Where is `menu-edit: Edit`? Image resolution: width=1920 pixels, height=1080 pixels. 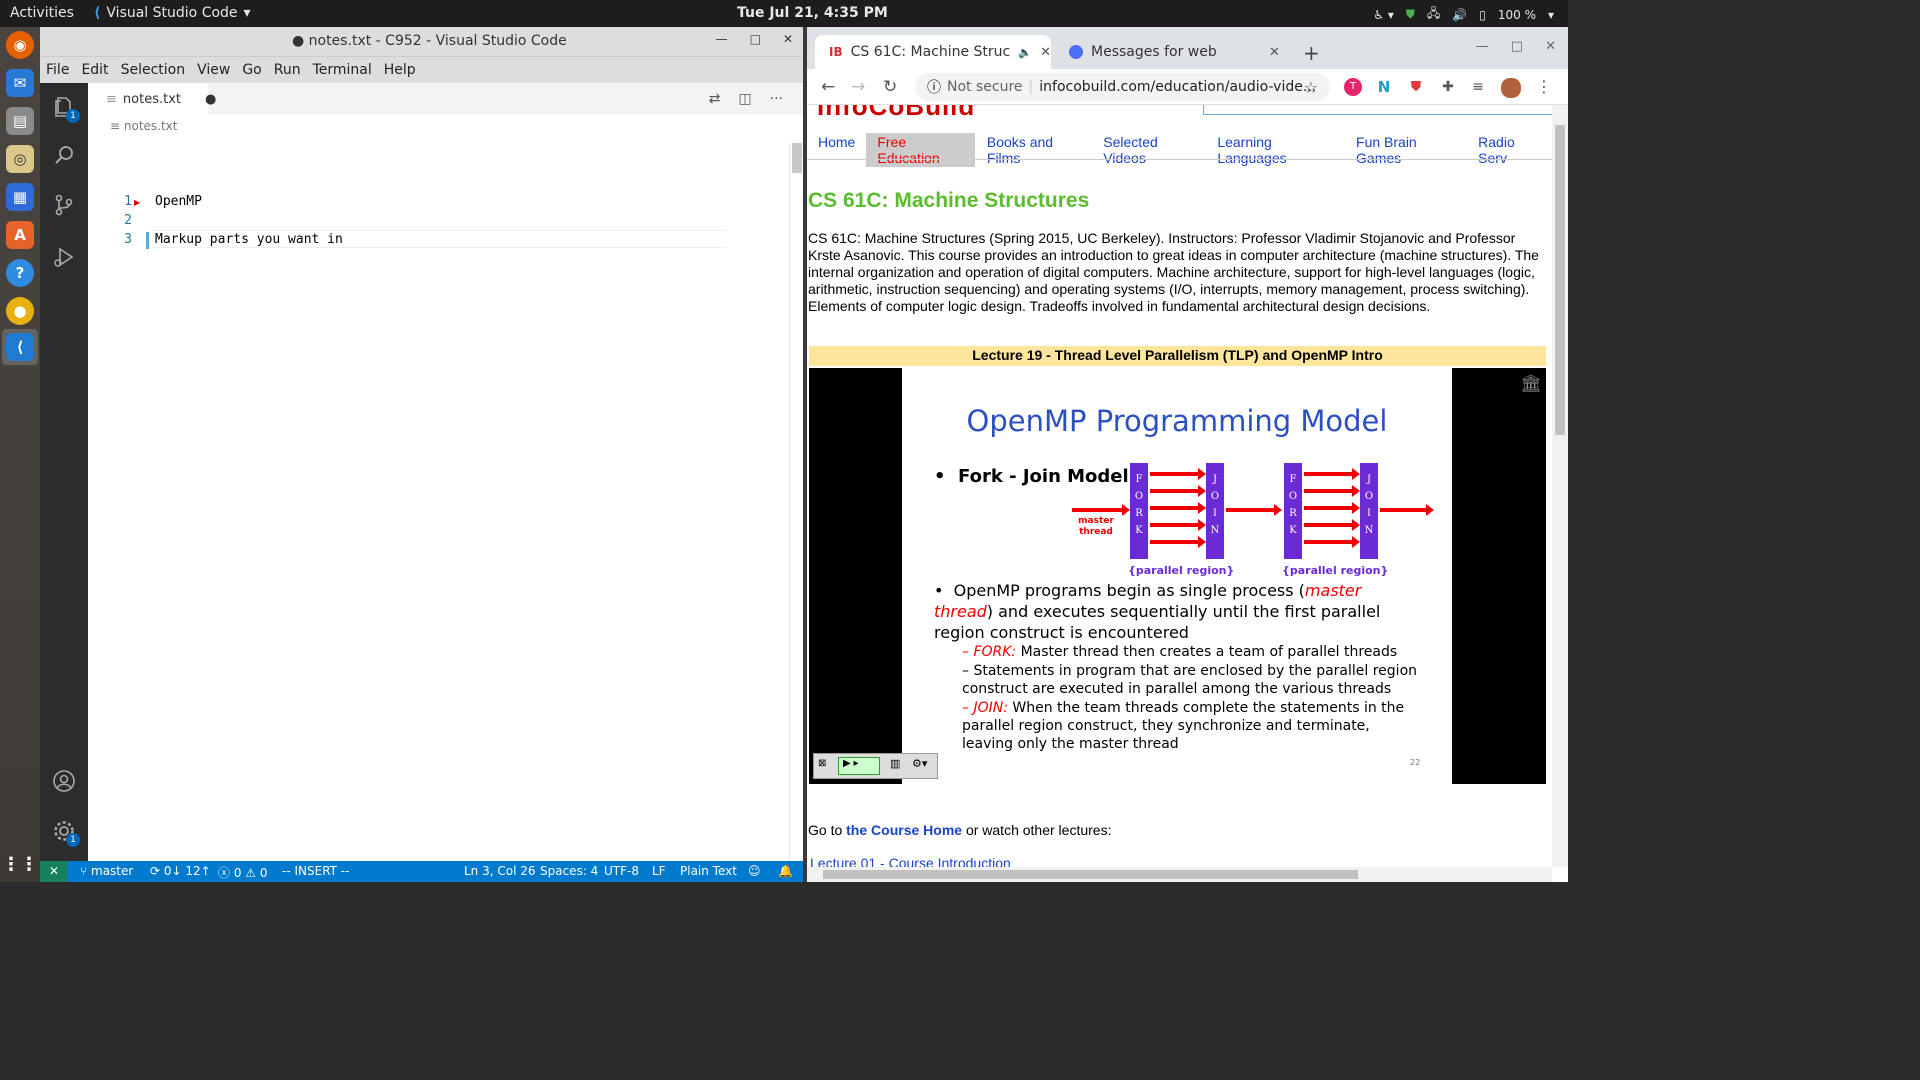 menu-edit: Edit is located at coordinates (94, 70).